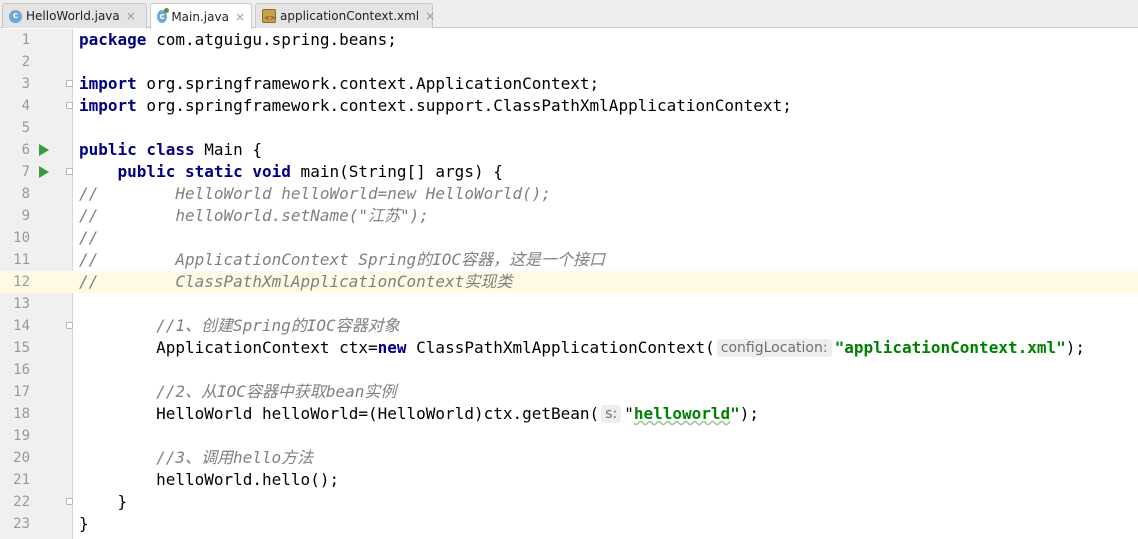  Describe the element at coordinates (113, 39) in the screenshot. I see `code-token: package` at that location.